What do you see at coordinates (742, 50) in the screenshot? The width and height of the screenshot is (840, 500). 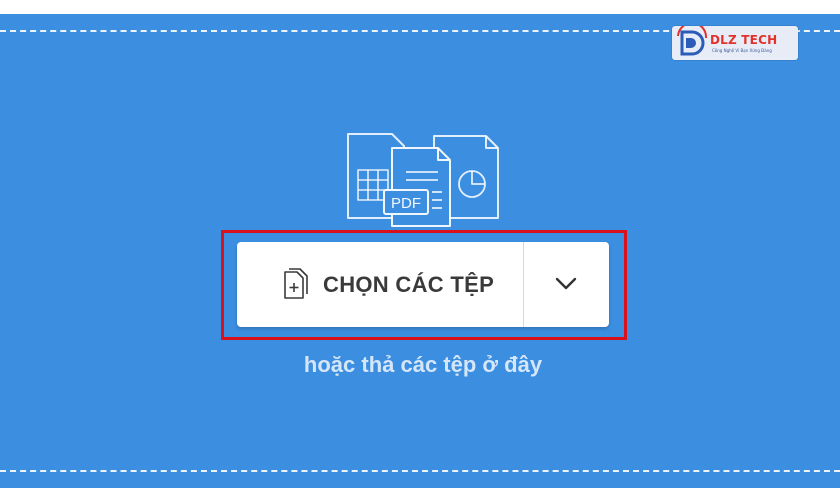 I see `brand-tagline: Công Nghệ Vì Bạn Xứng Đáng` at bounding box center [742, 50].